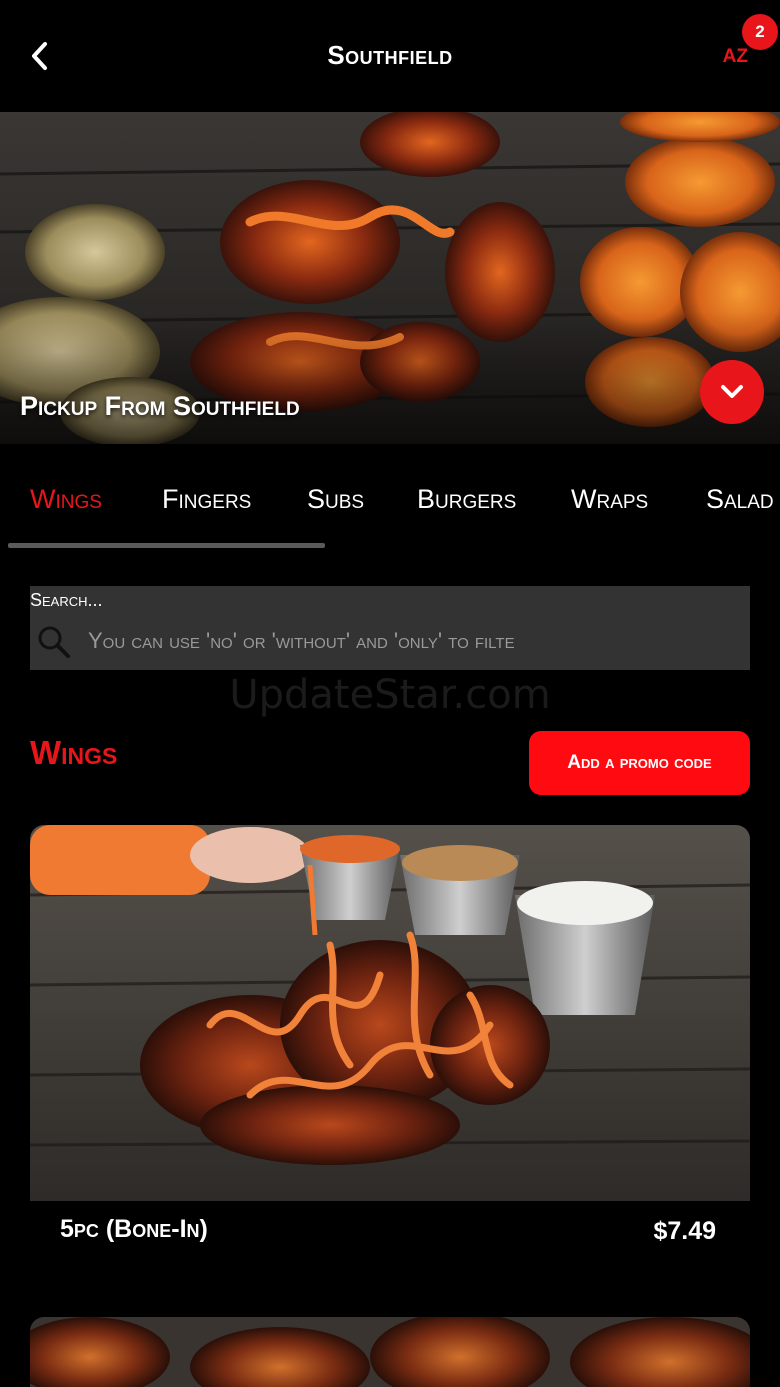 The image size is (780, 1387). I want to click on menu-item-image-next, so click(390, 1352).